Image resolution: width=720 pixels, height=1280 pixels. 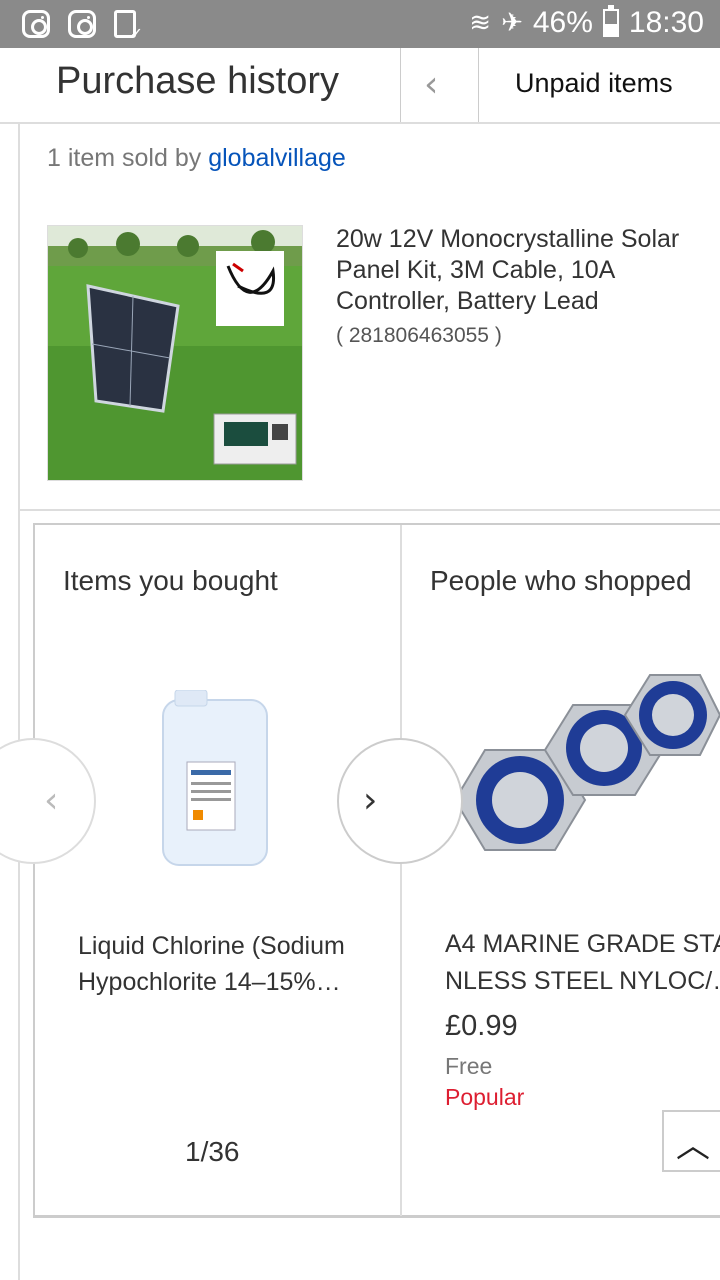 I want to click on product-item-id: ( 281806463055 ), so click(x=419, y=335).